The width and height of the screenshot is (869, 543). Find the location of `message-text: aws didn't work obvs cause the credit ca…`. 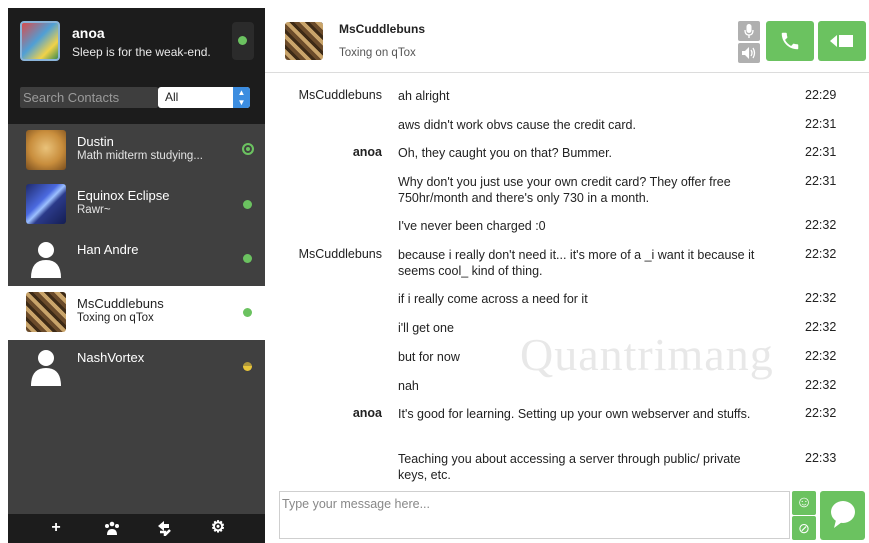

message-text: aws didn't work obvs cause the credit ca… is located at coordinates (517, 125).